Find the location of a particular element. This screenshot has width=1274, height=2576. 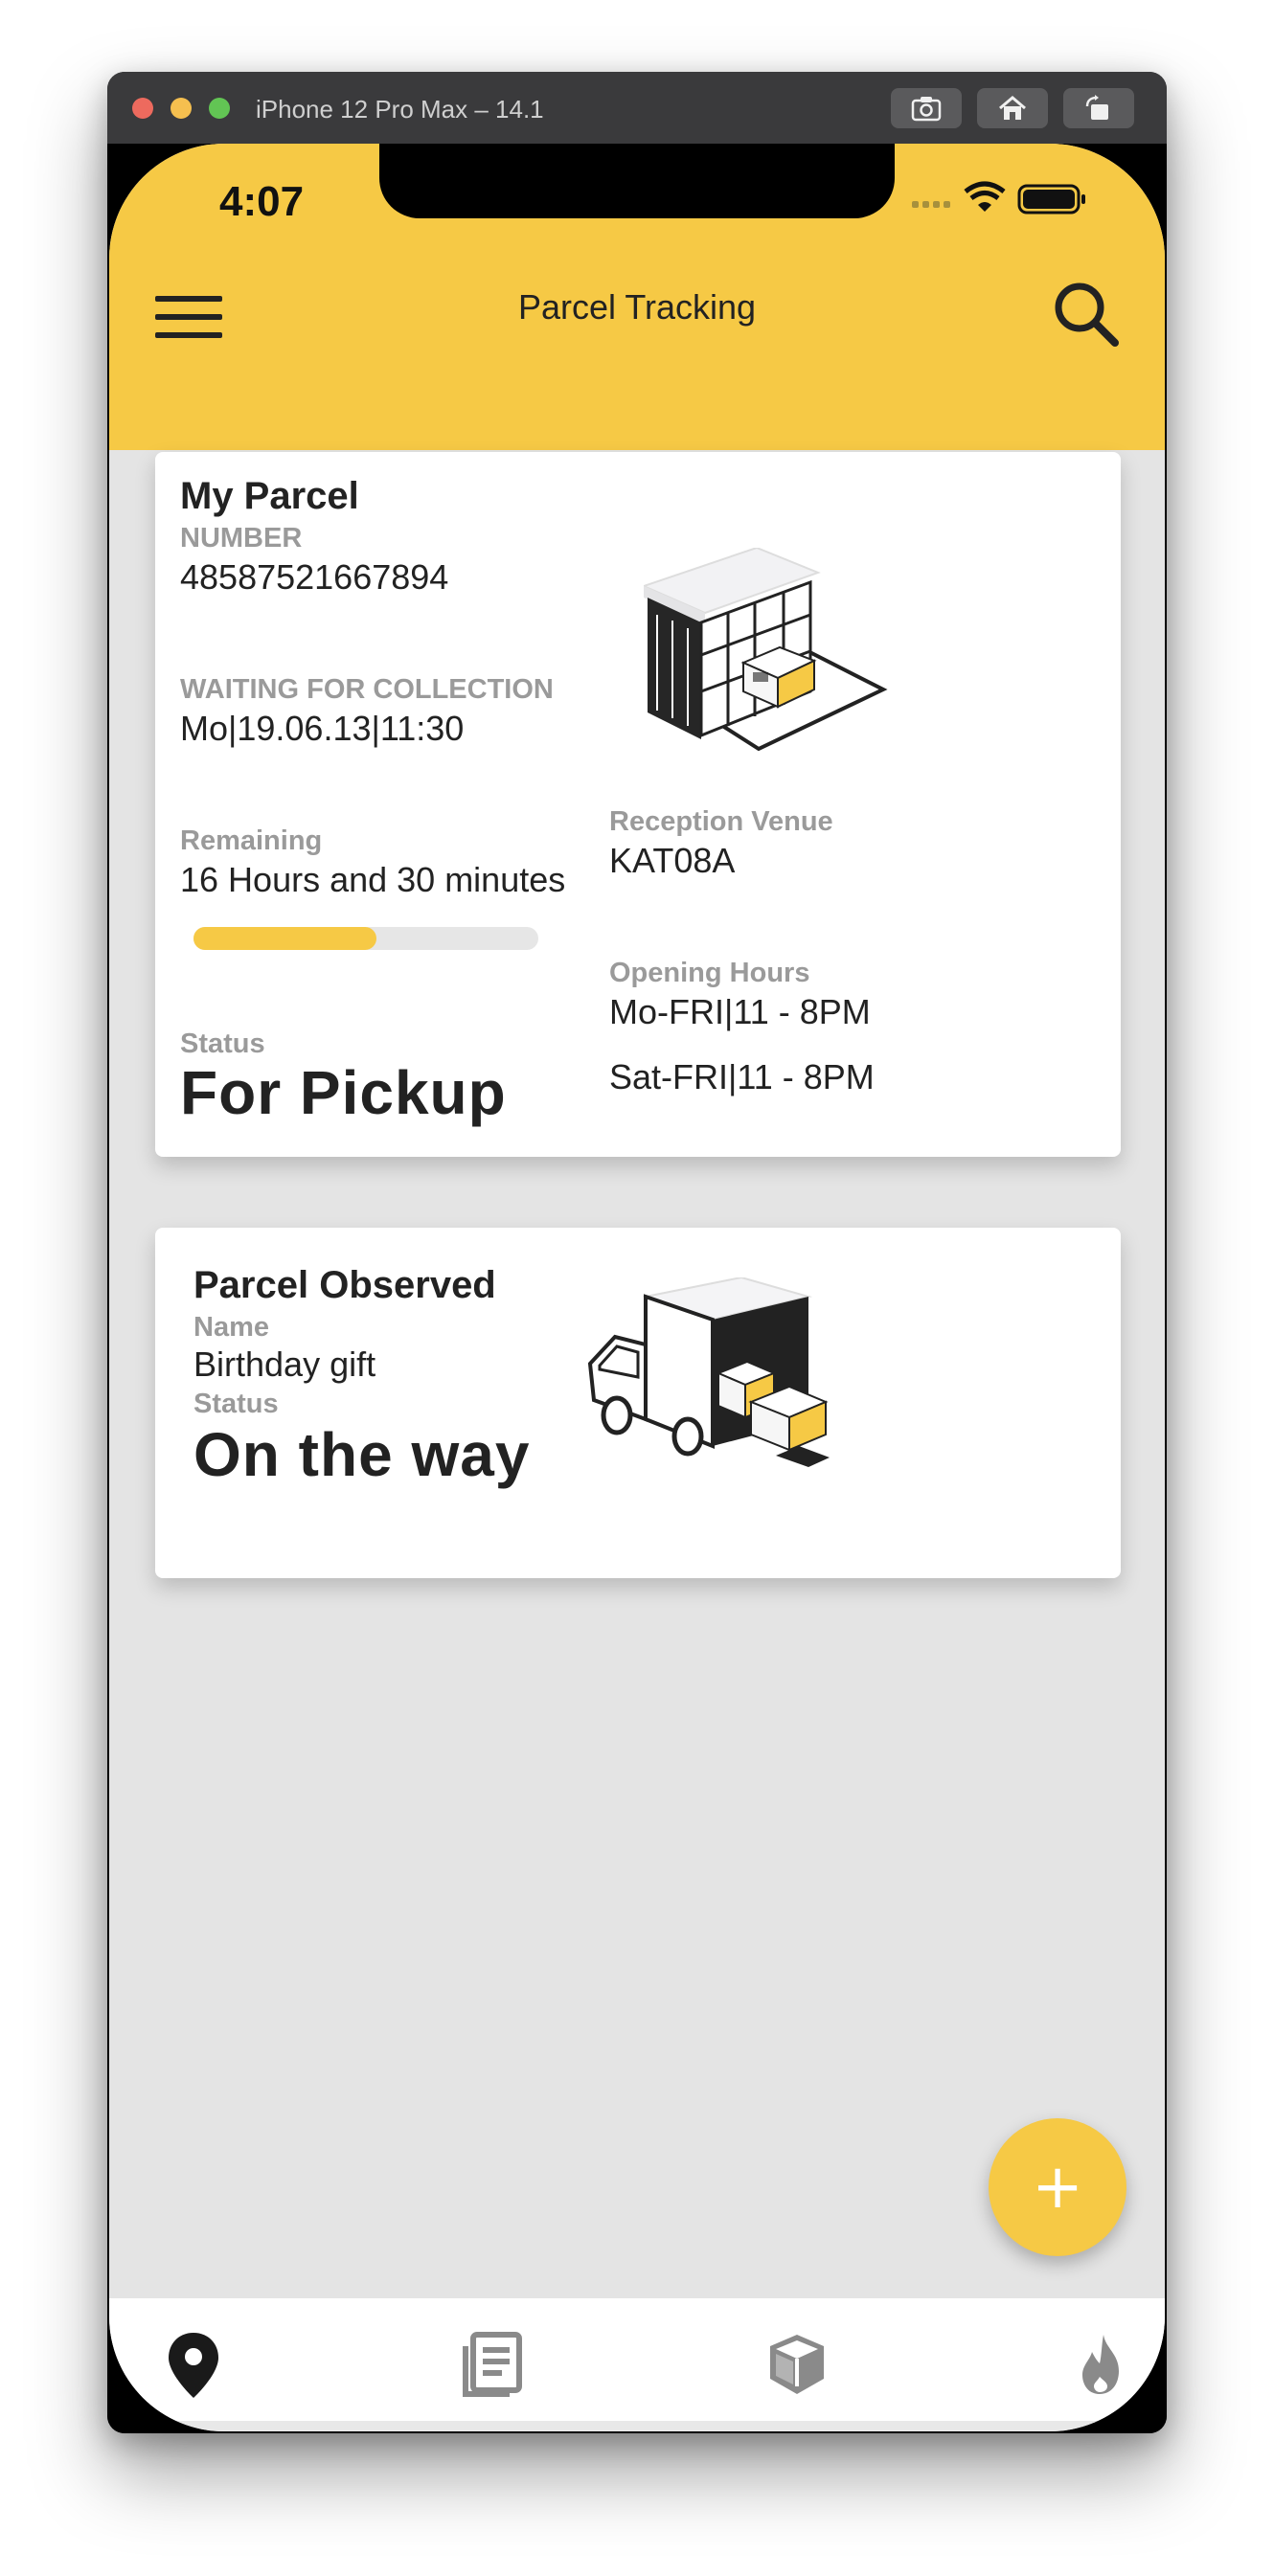

flame-icon is located at coordinates (1100, 2364).